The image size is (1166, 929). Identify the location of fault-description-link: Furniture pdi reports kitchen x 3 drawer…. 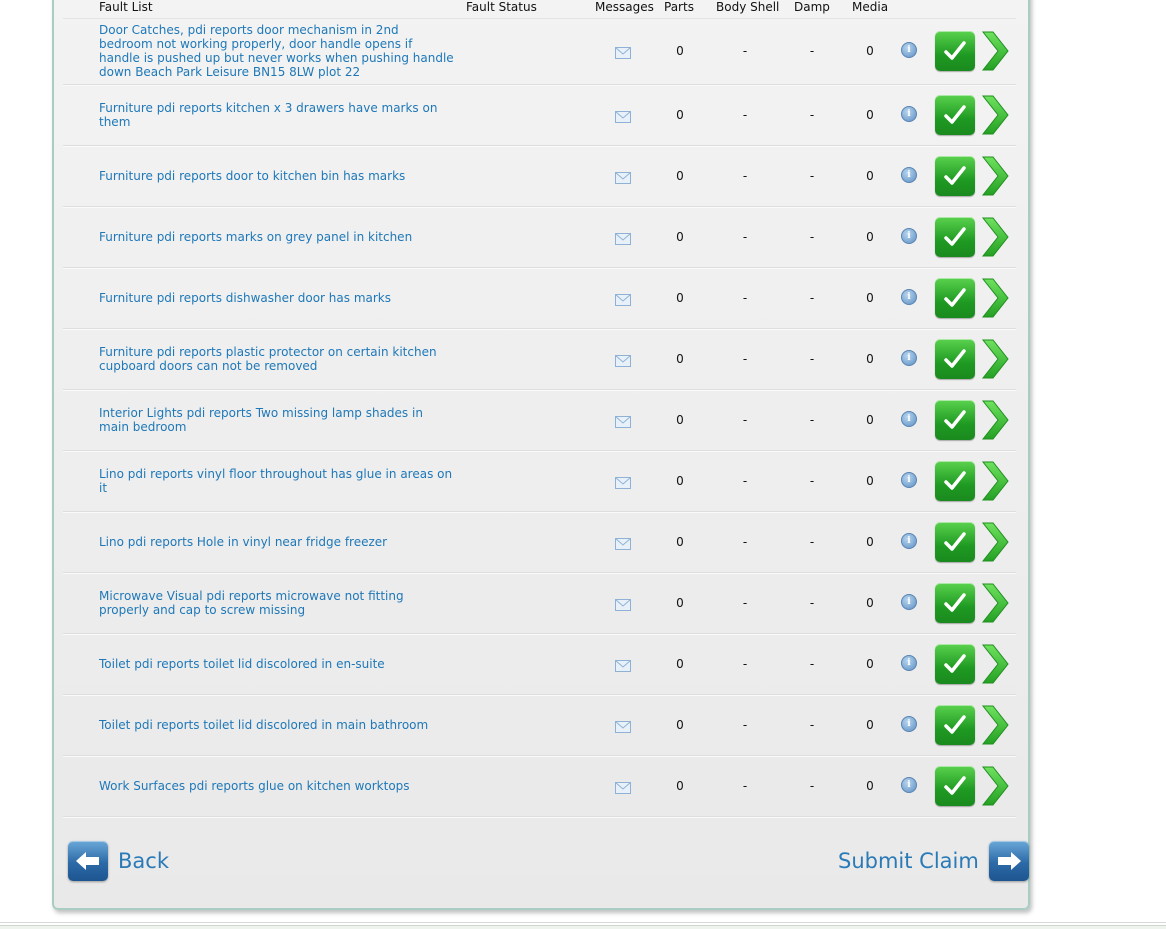
(276, 115).